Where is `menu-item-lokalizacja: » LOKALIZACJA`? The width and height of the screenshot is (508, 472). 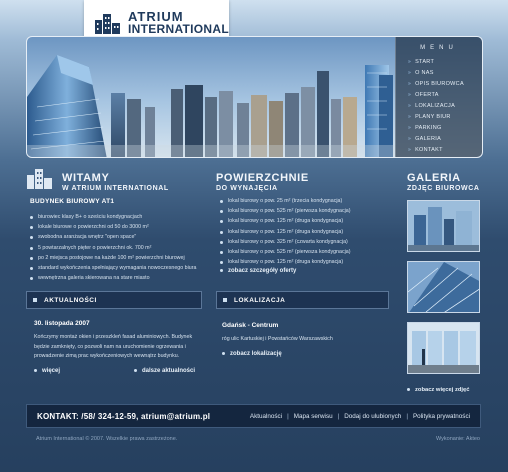 menu-item-lokalizacja: » LOKALIZACJA is located at coordinates (436, 106).